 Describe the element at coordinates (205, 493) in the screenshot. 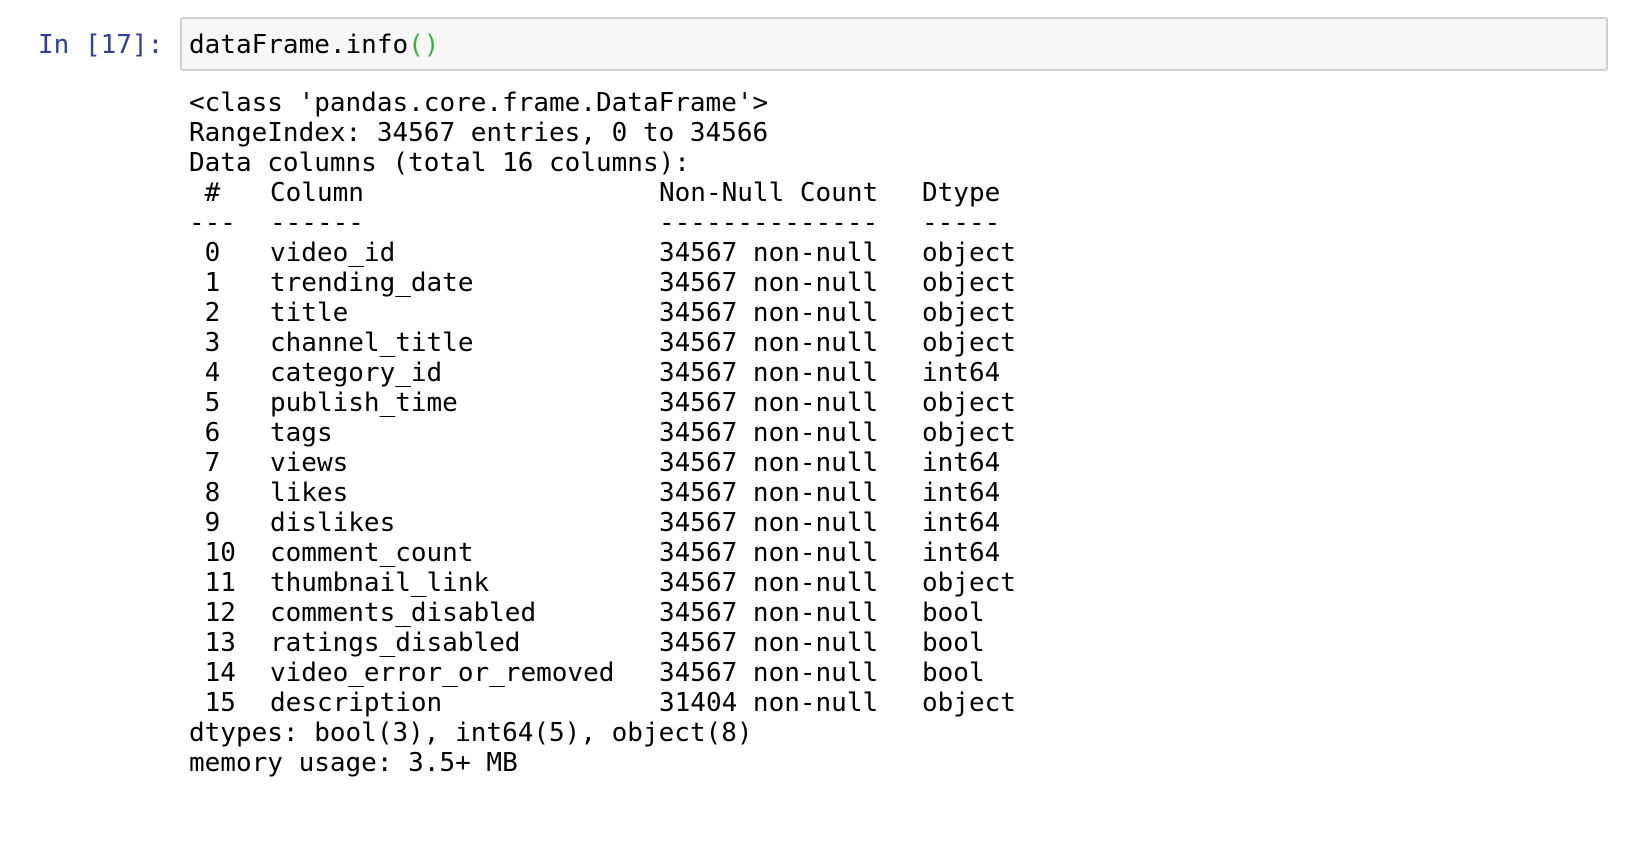

I see `row-index: 8` at that location.